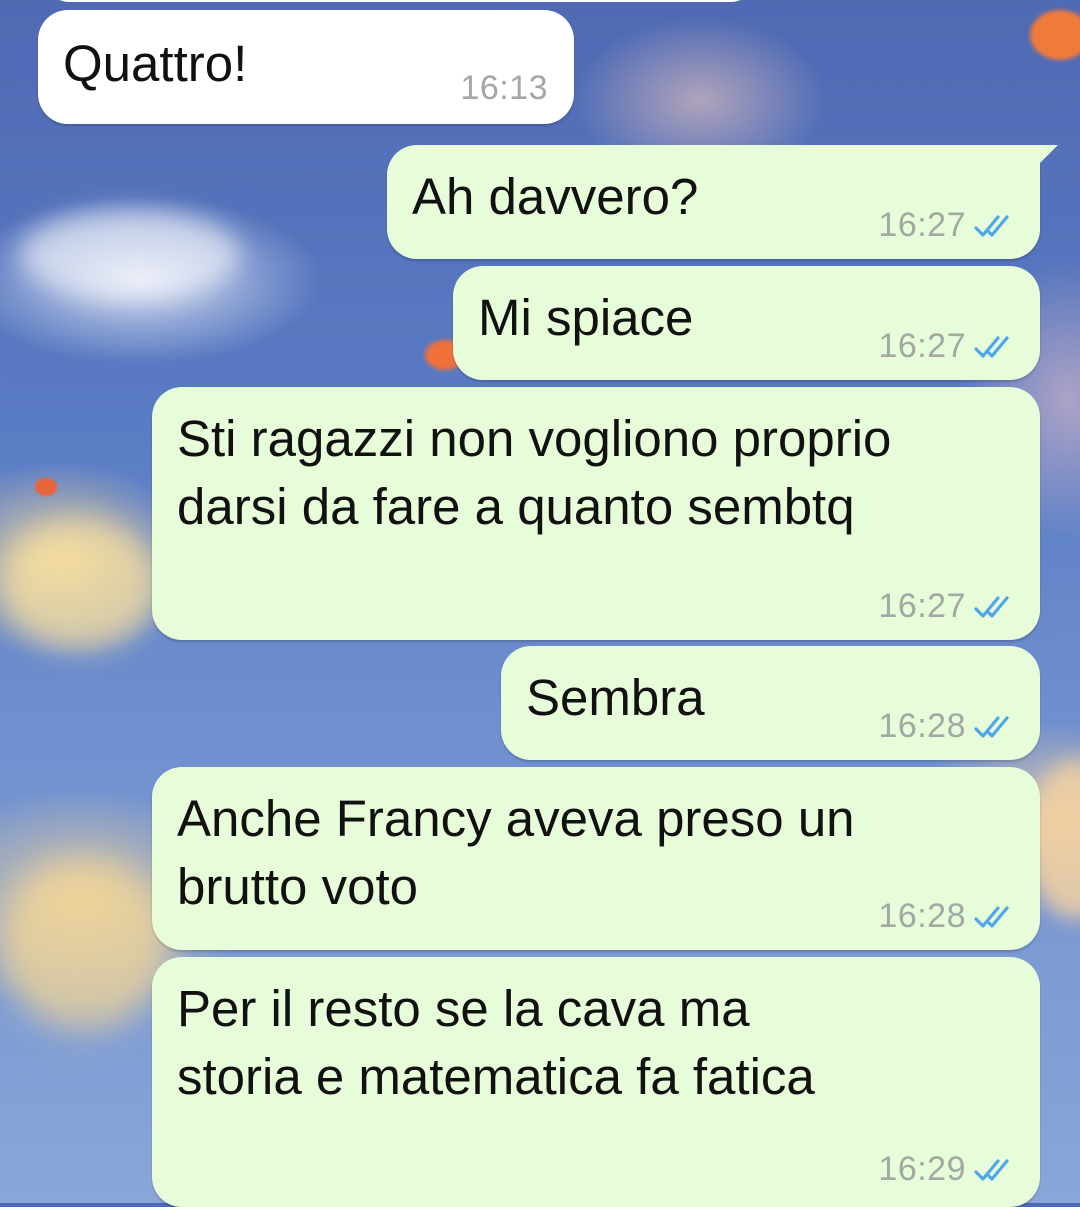  Describe the element at coordinates (1047, 156) in the screenshot. I see `bubble-tail` at that location.